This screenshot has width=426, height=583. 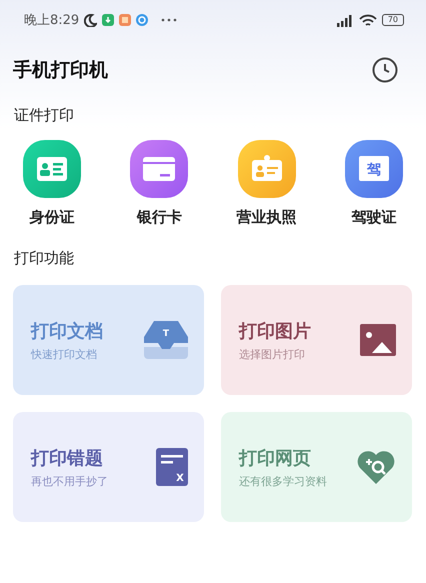 I want to click on card-title: 打印网页, so click(x=275, y=458).